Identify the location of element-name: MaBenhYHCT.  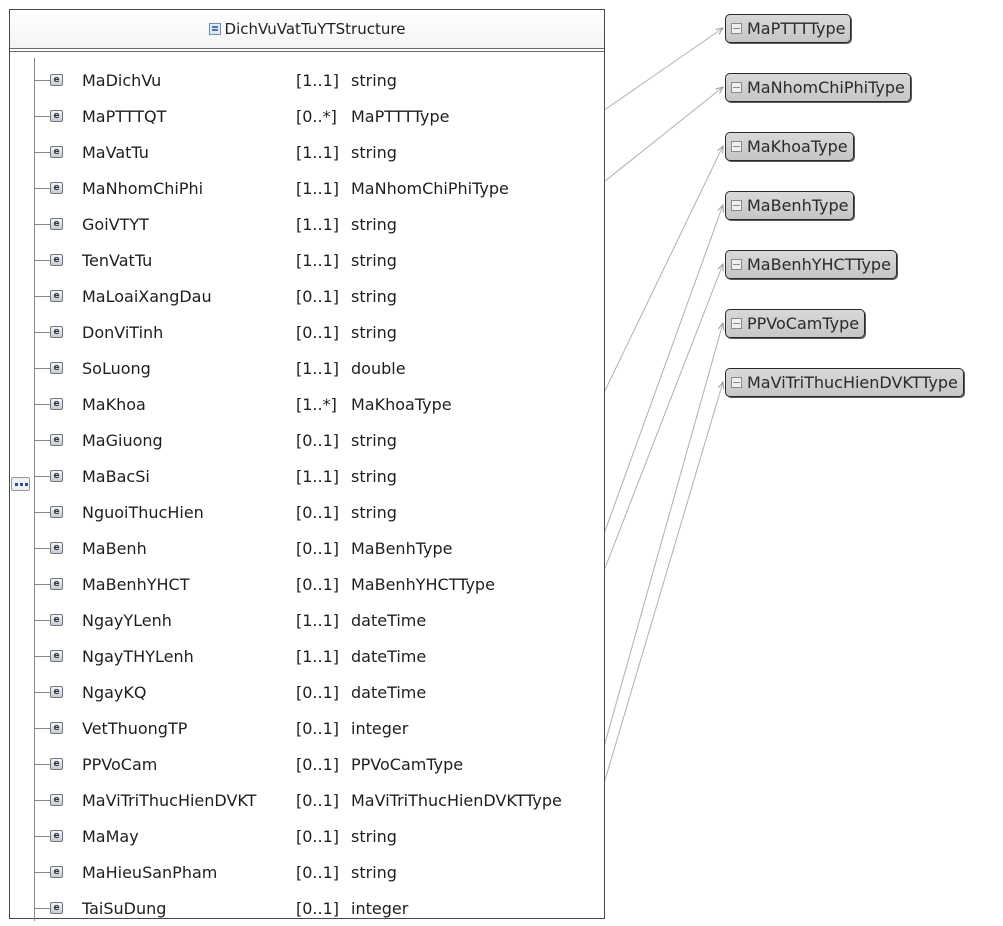
(136, 584).